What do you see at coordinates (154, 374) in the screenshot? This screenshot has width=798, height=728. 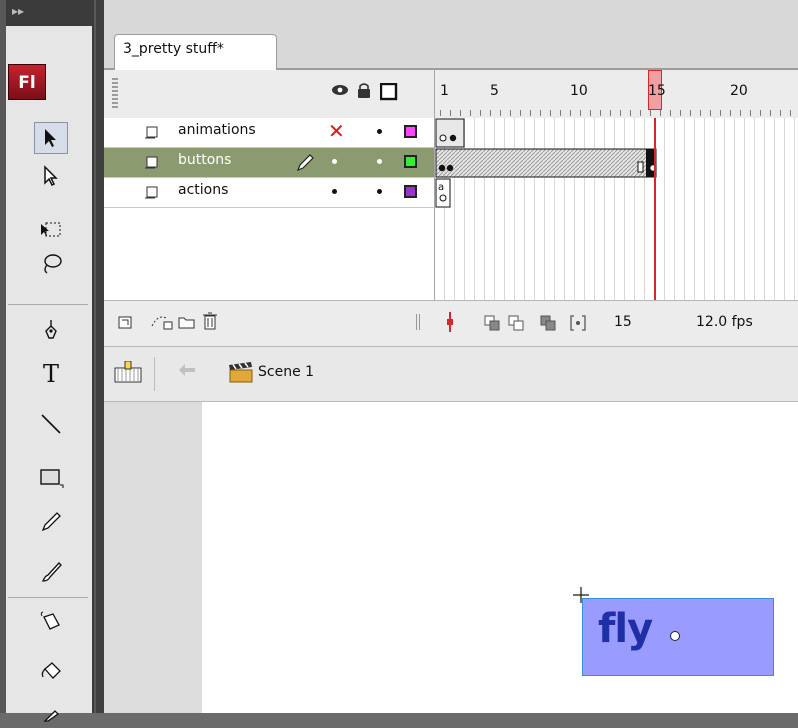 I see `edit-bar-separator` at bounding box center [154, 374].